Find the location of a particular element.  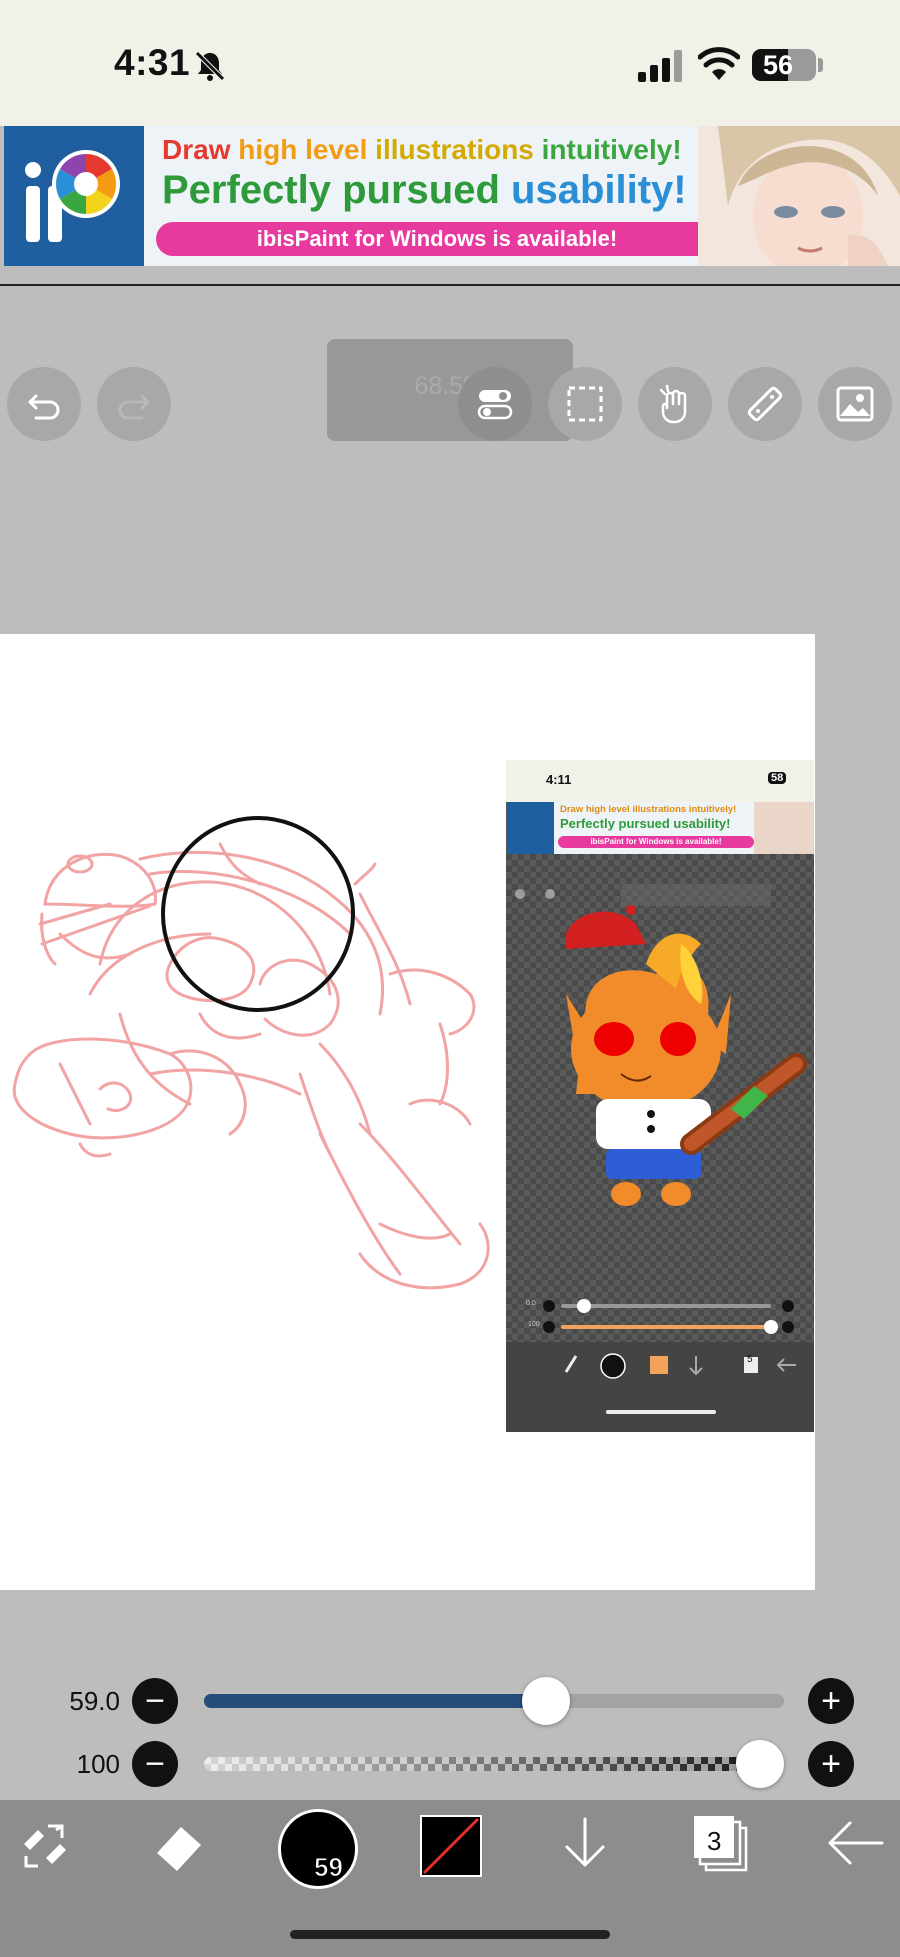

ad-word-illustrations: illustrations is located at coordinates (450, 149).